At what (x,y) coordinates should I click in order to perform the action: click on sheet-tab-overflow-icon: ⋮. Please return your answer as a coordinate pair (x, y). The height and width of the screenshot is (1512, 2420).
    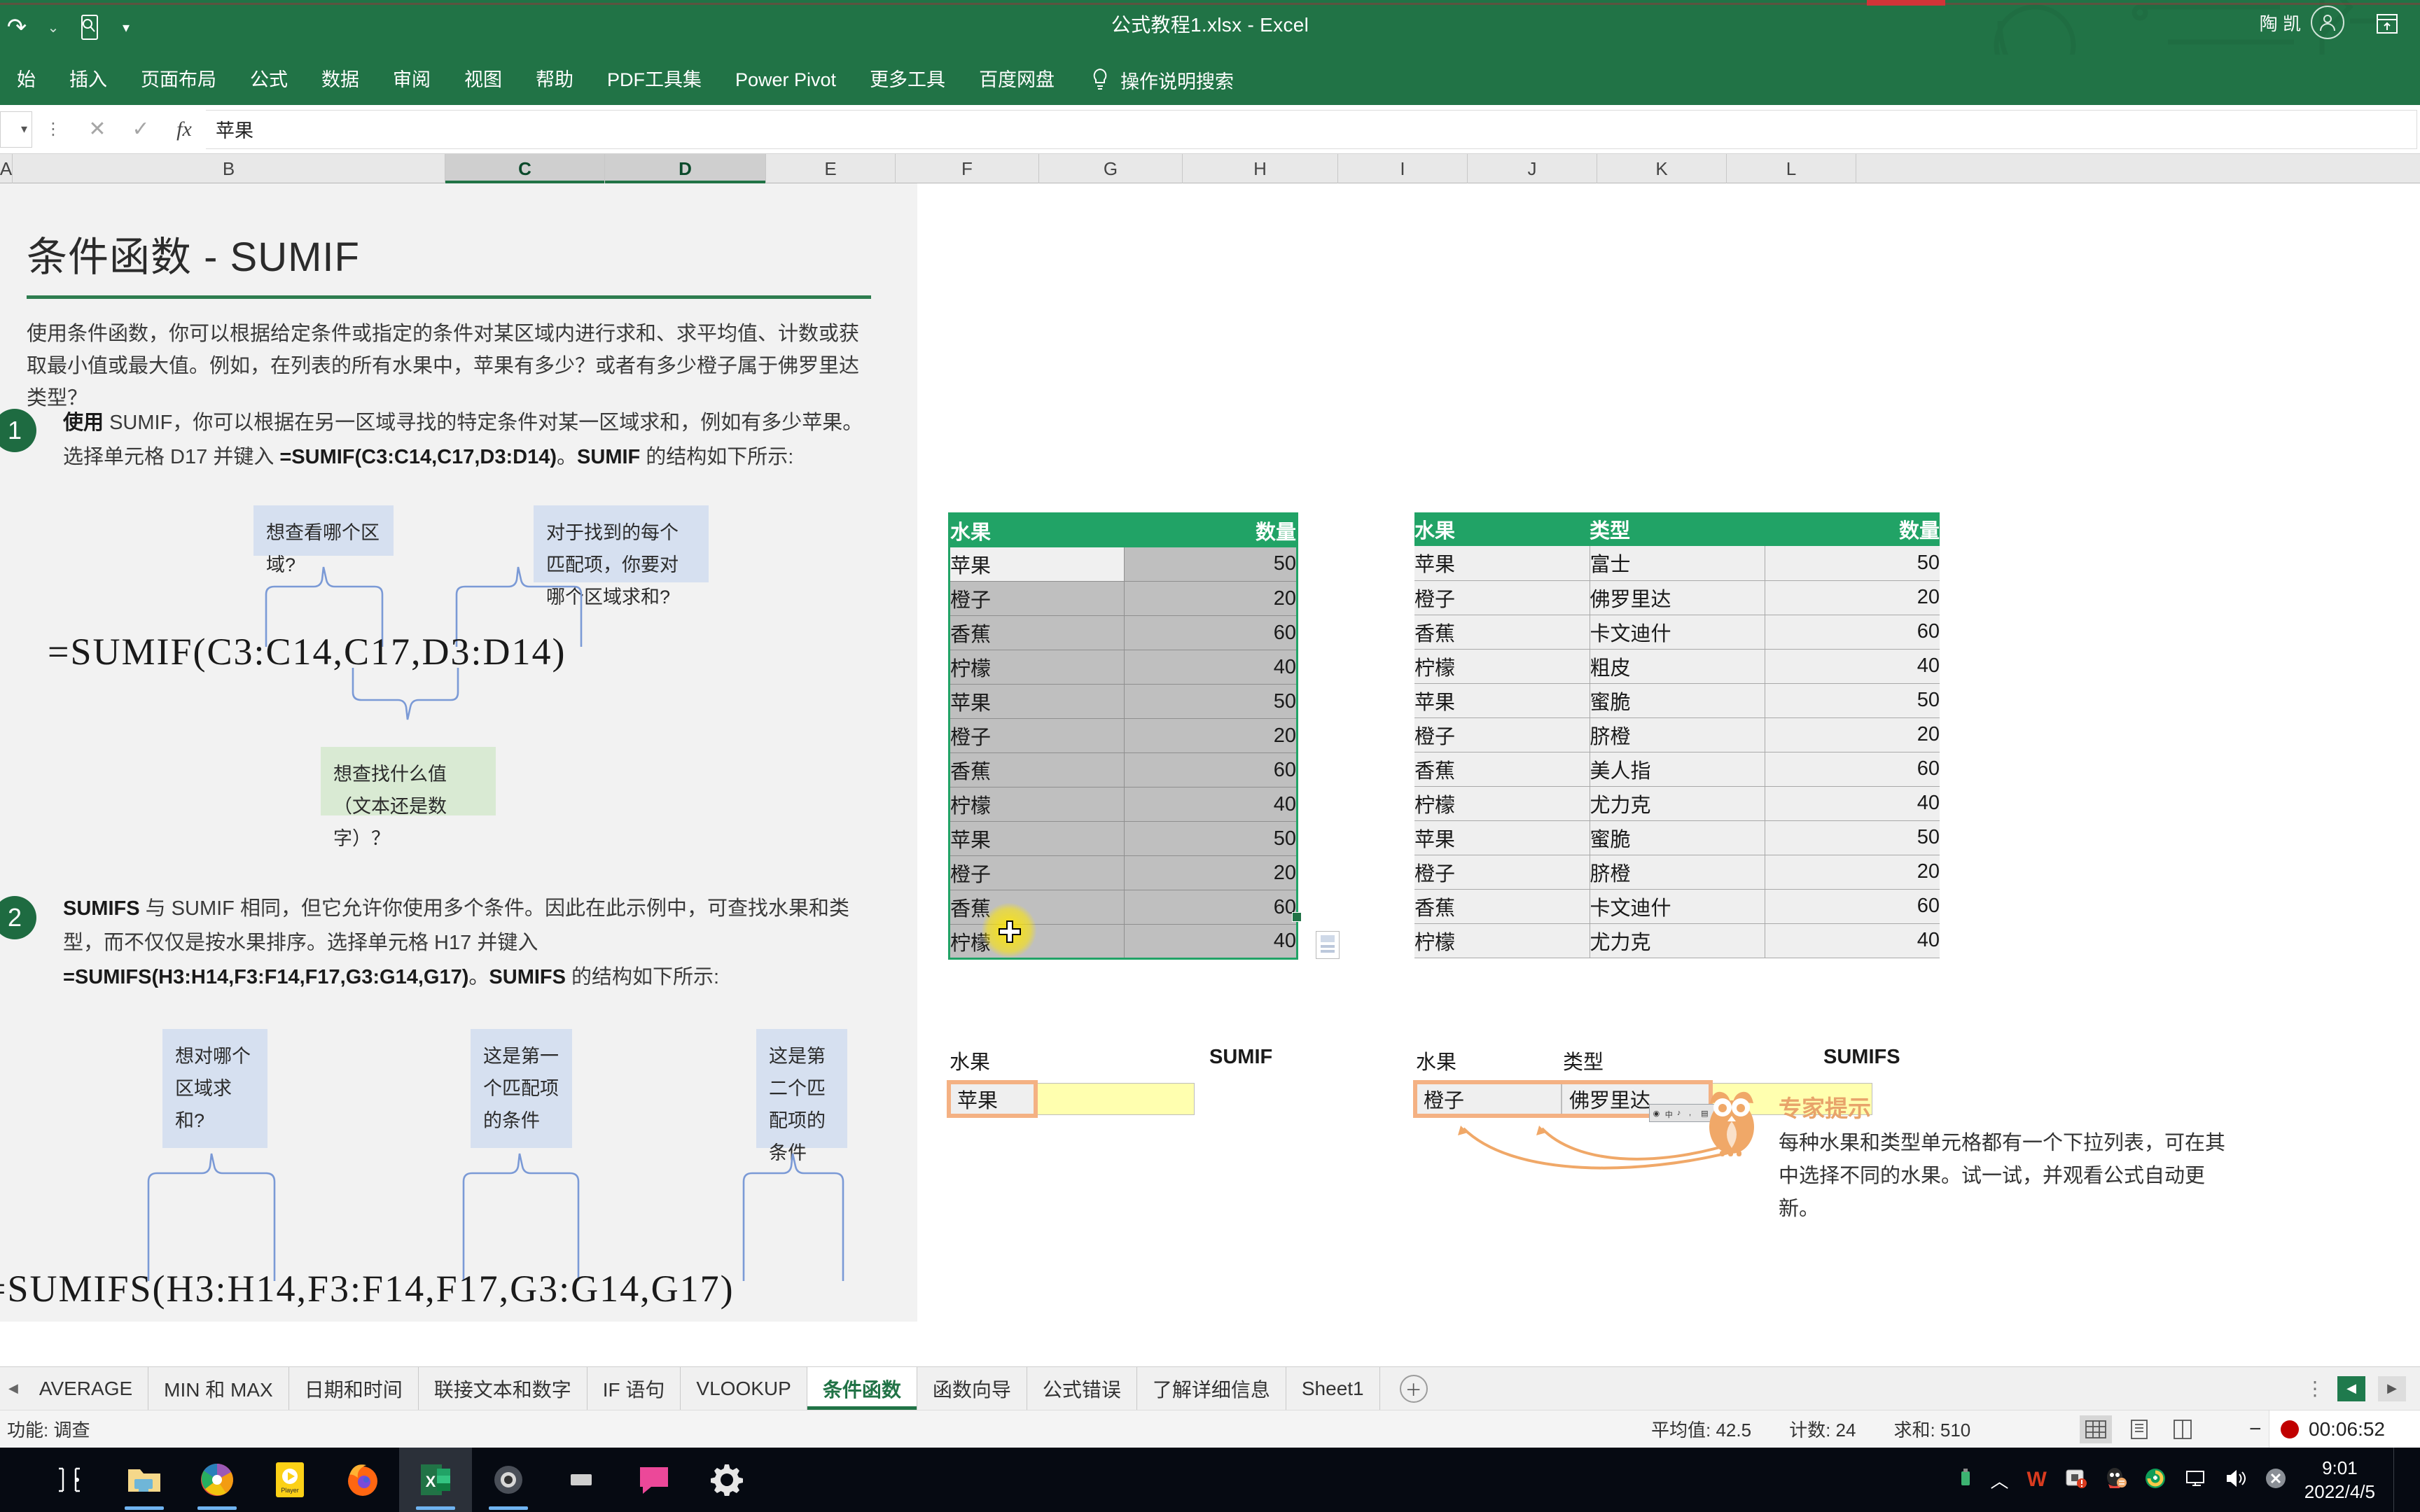
    Looking at the image, I should click on (2315, 1388).